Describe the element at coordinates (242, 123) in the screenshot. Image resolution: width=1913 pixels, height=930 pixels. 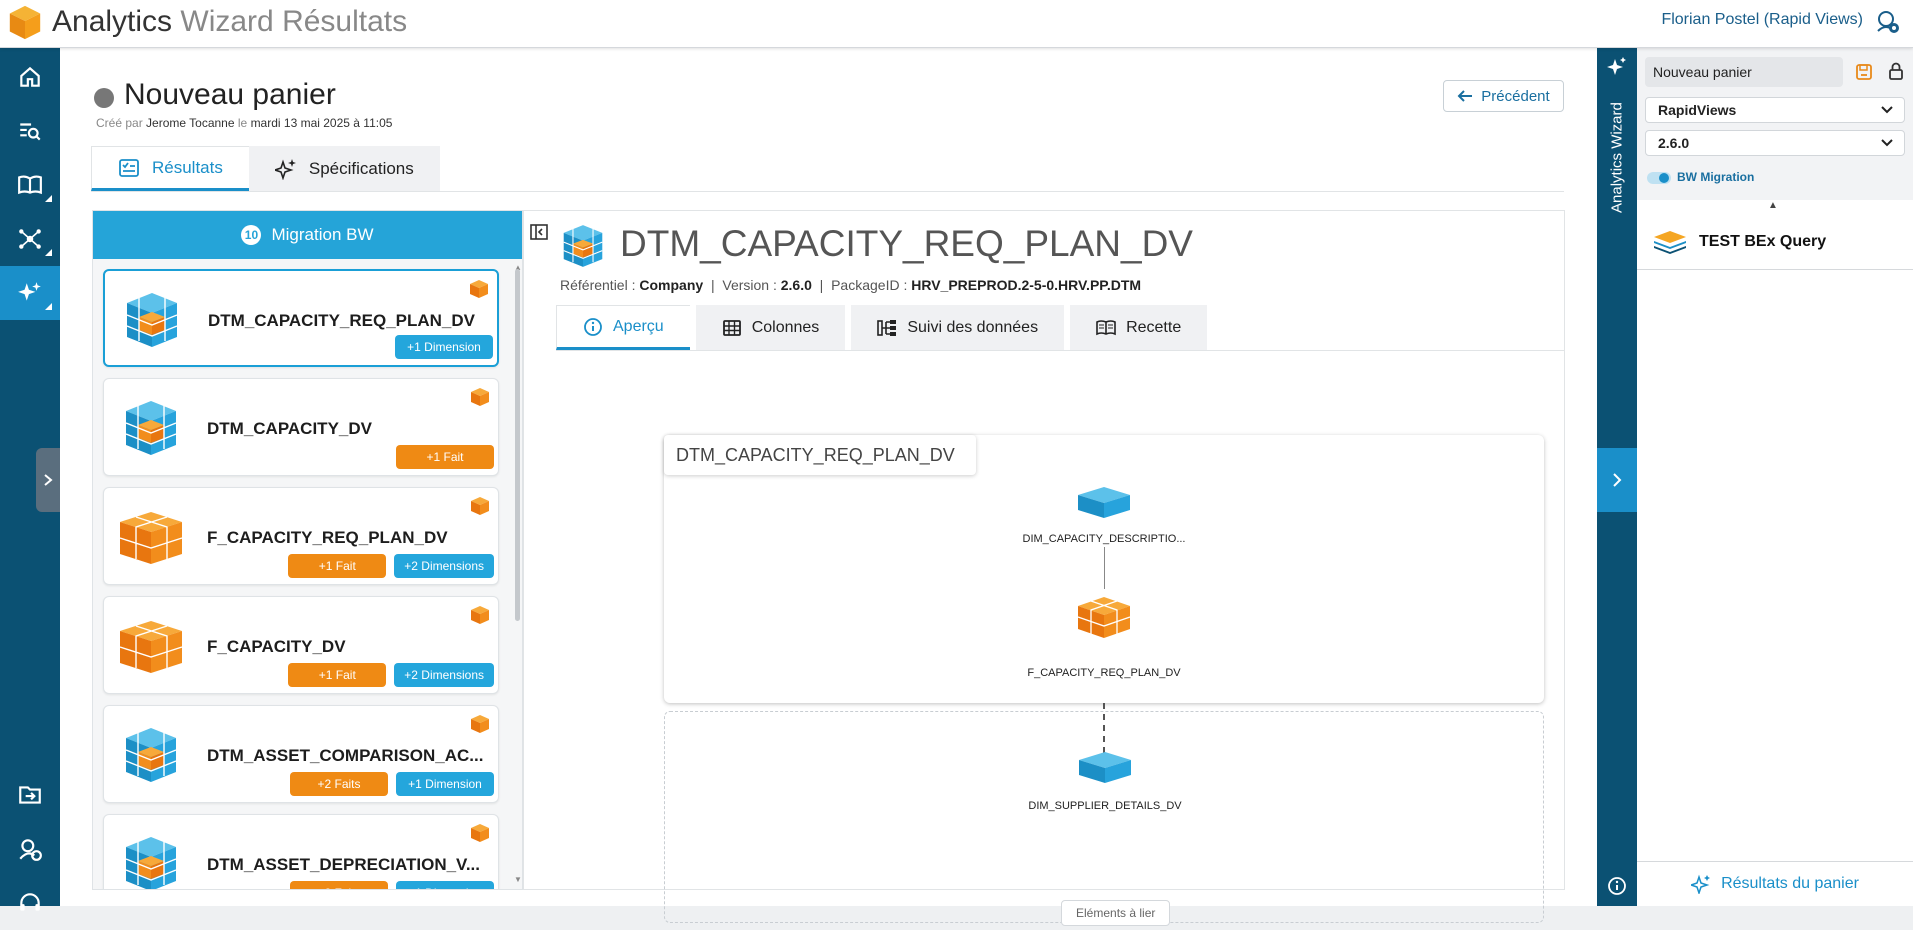
I see `created-mid: le` at that location.